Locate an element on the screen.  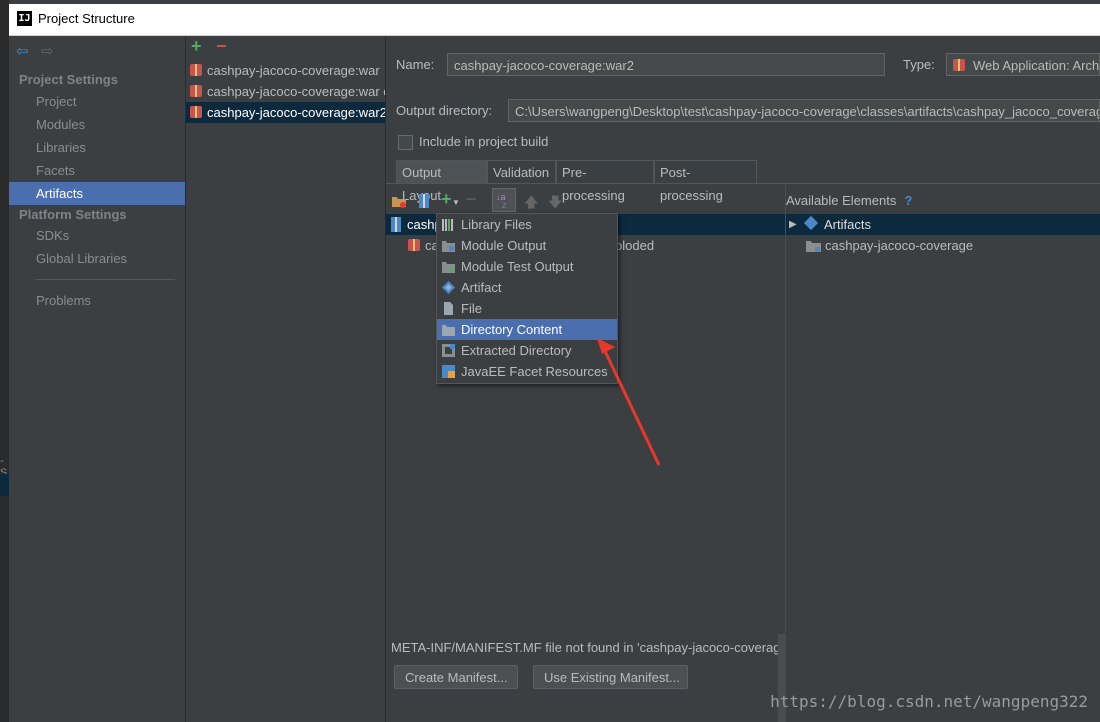
menu-item-module-test-output: Module Test Output is located at coordinates (527, 266).